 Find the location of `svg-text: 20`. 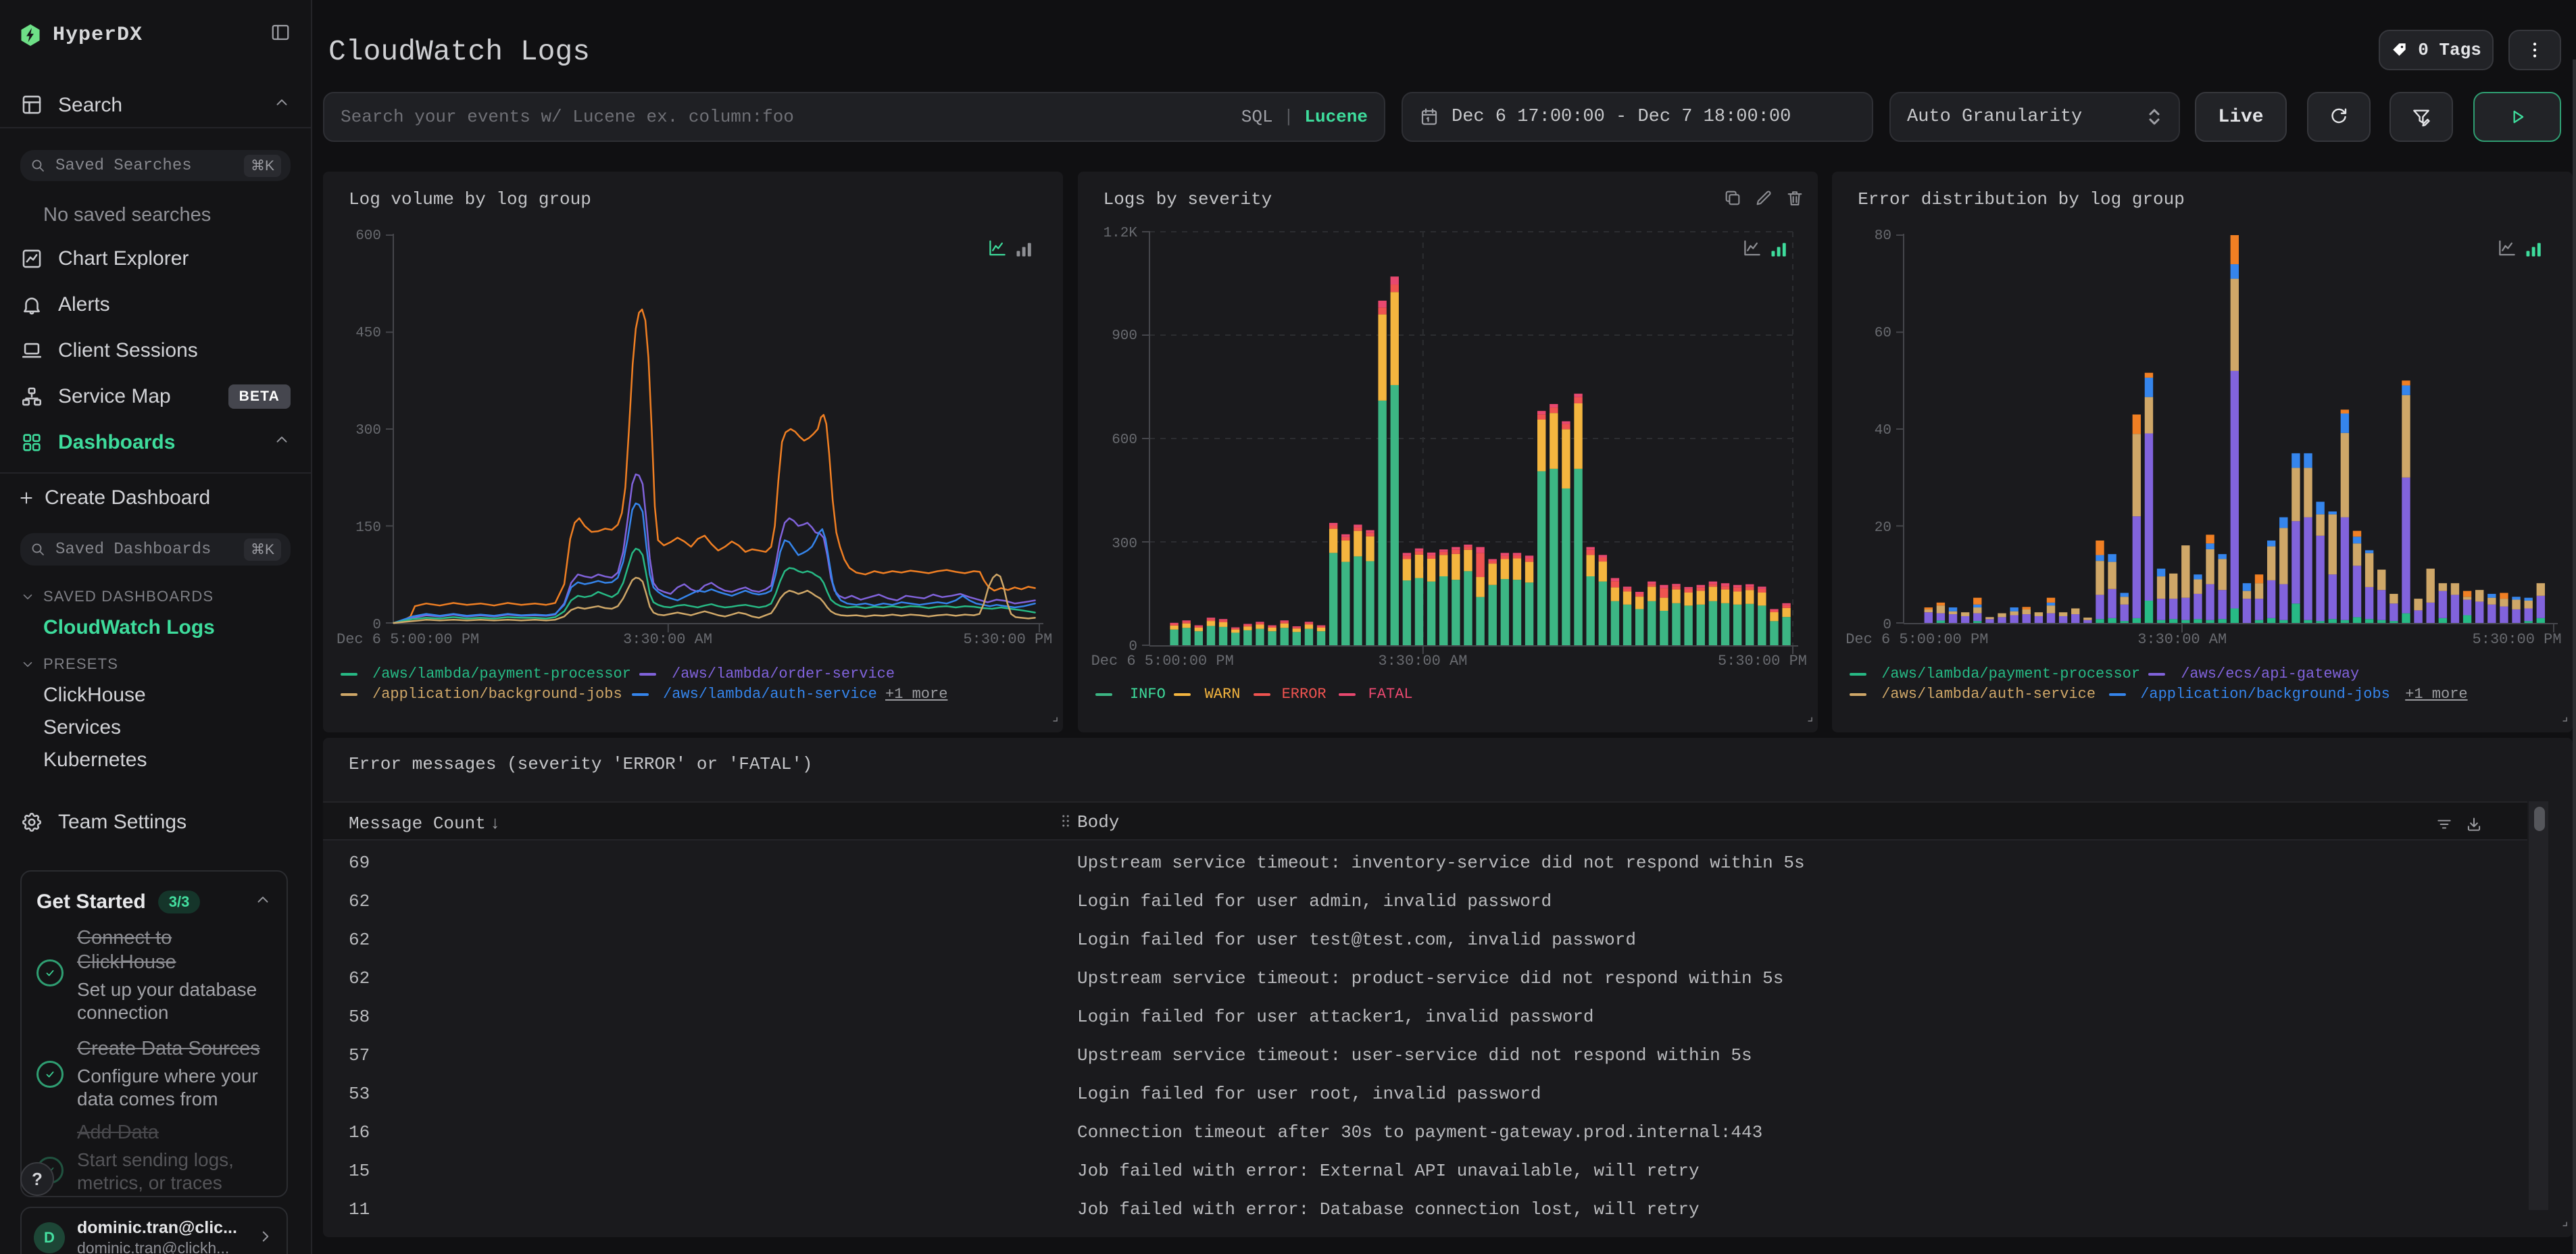

svg-text: 20 is located at coordinates (1883, 528).